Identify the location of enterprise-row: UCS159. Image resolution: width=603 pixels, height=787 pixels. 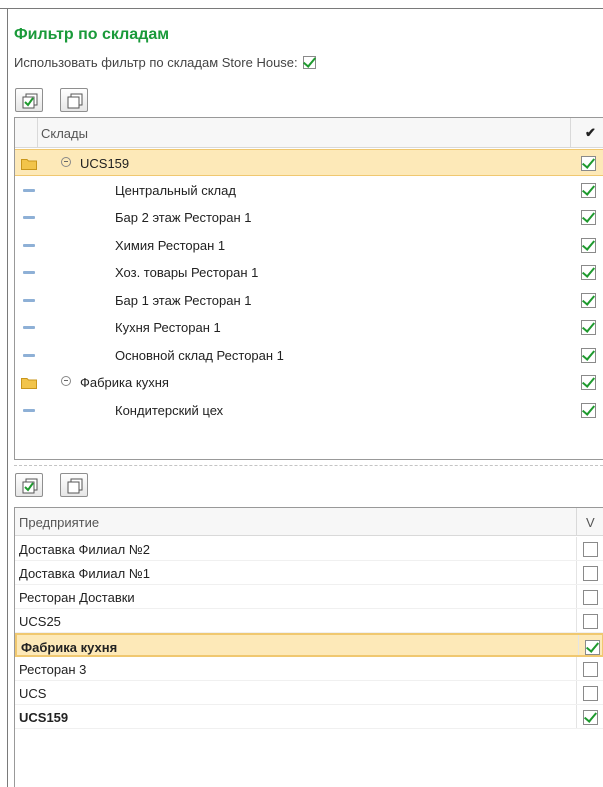
(309, 717).